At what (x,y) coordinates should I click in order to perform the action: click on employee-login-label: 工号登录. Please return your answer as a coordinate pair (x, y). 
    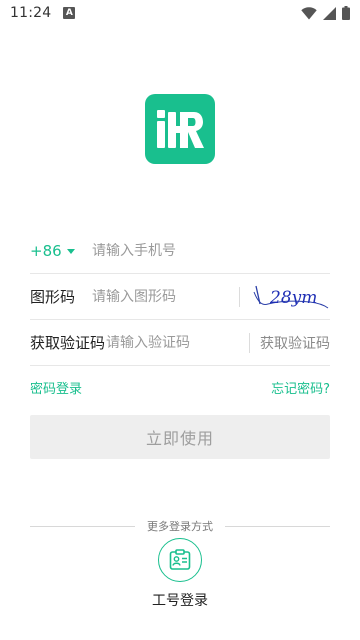
    Looking at the image, I should click on (180, 601).